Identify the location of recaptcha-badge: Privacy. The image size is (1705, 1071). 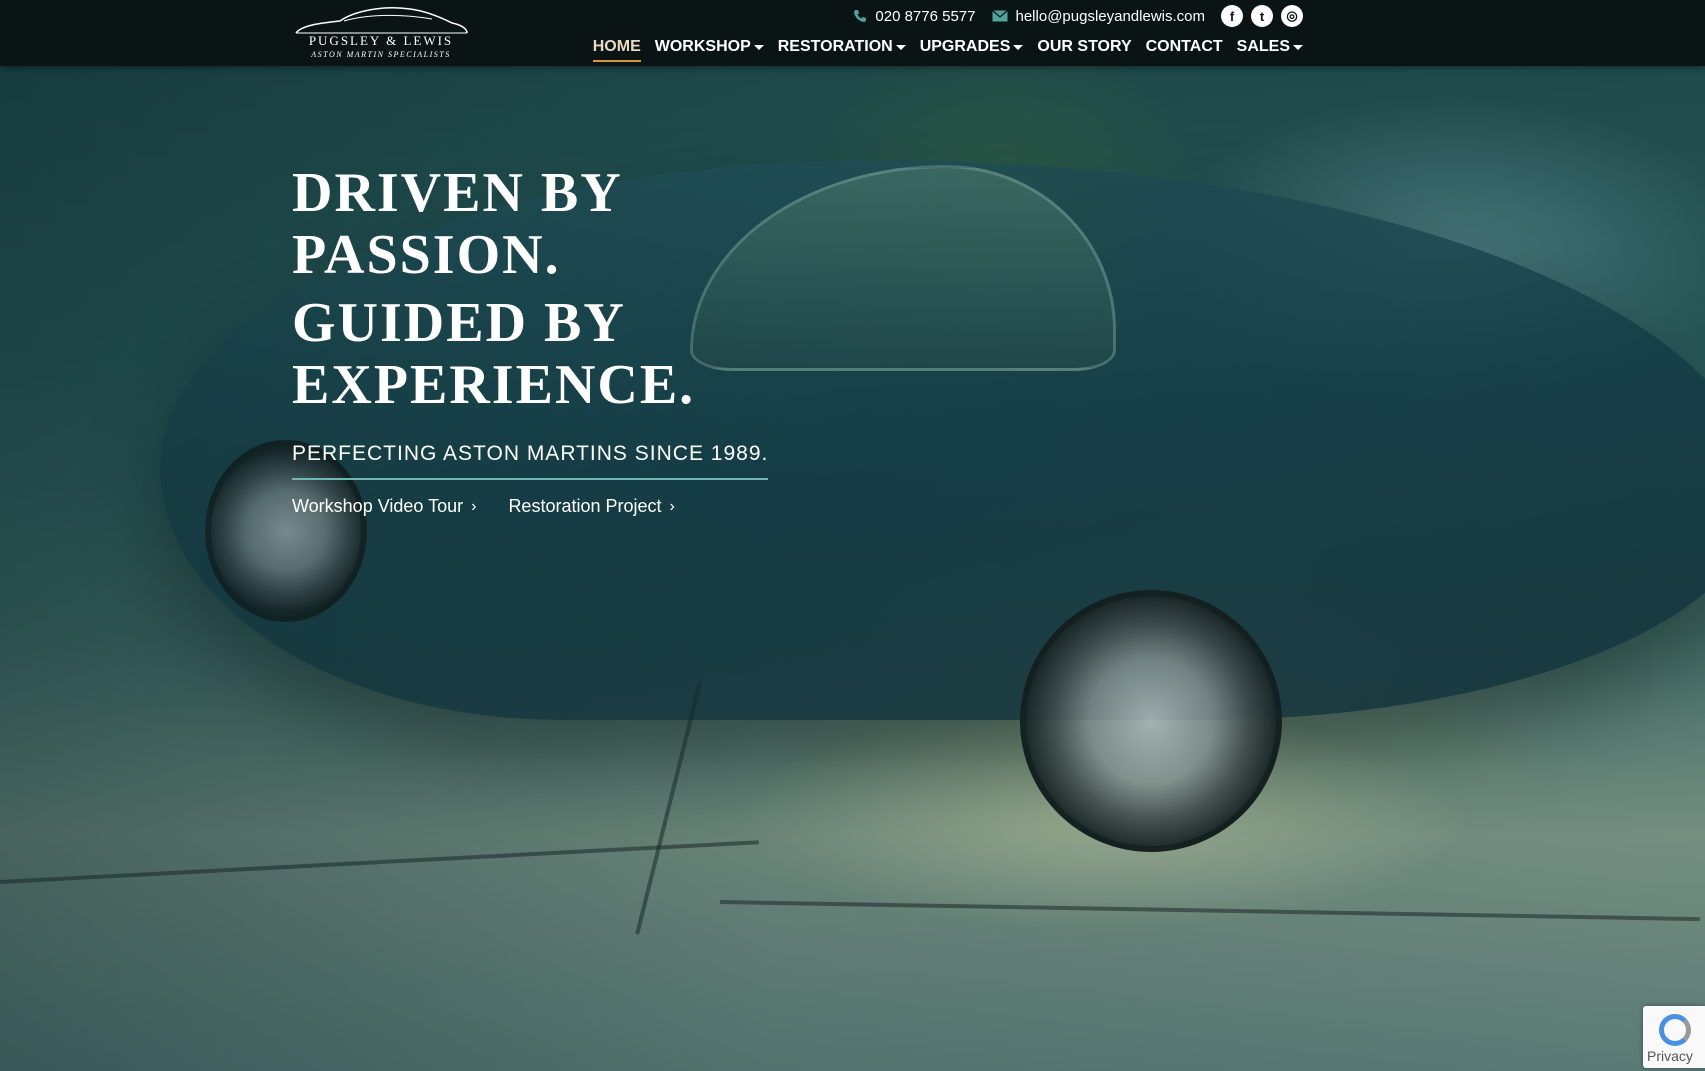
(1674, 1037).